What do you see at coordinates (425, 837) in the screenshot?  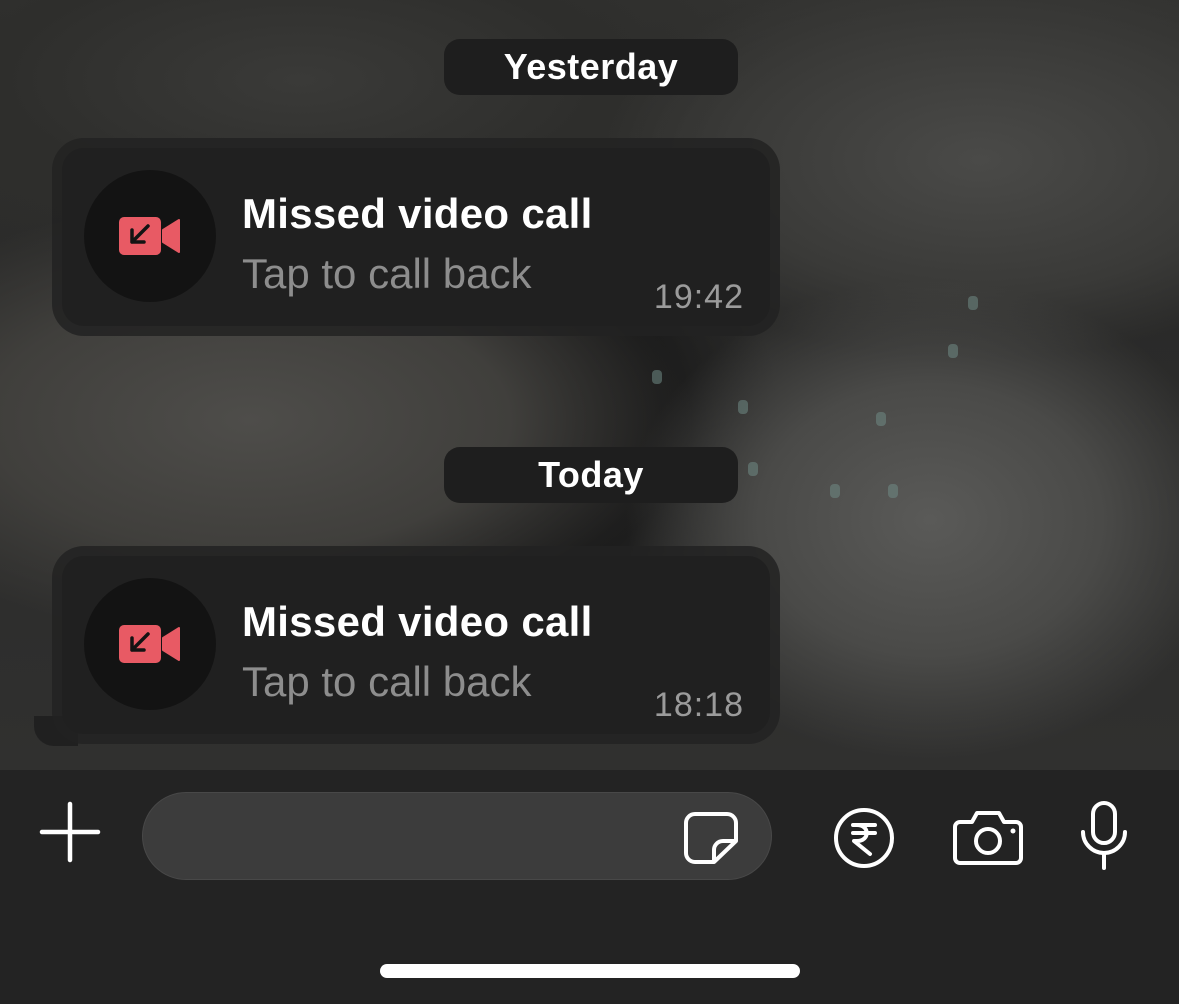 I see `message-input` at bounding box center [425, 837].